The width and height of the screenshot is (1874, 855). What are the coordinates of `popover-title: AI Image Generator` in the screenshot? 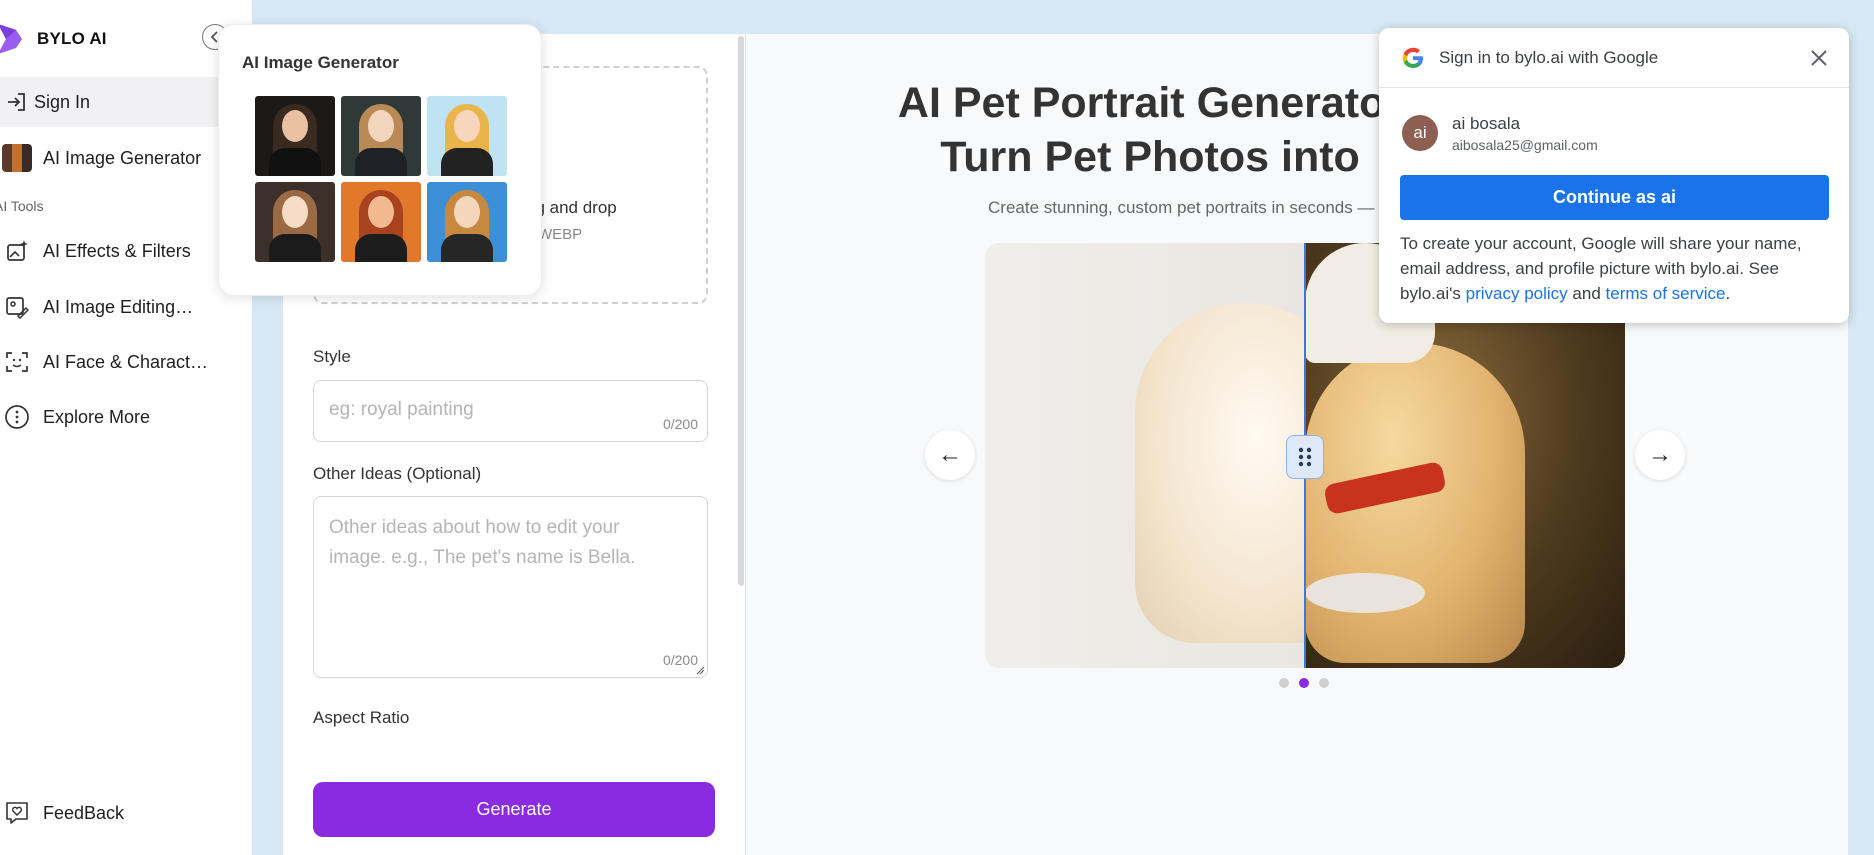 It's located at (320, 62).